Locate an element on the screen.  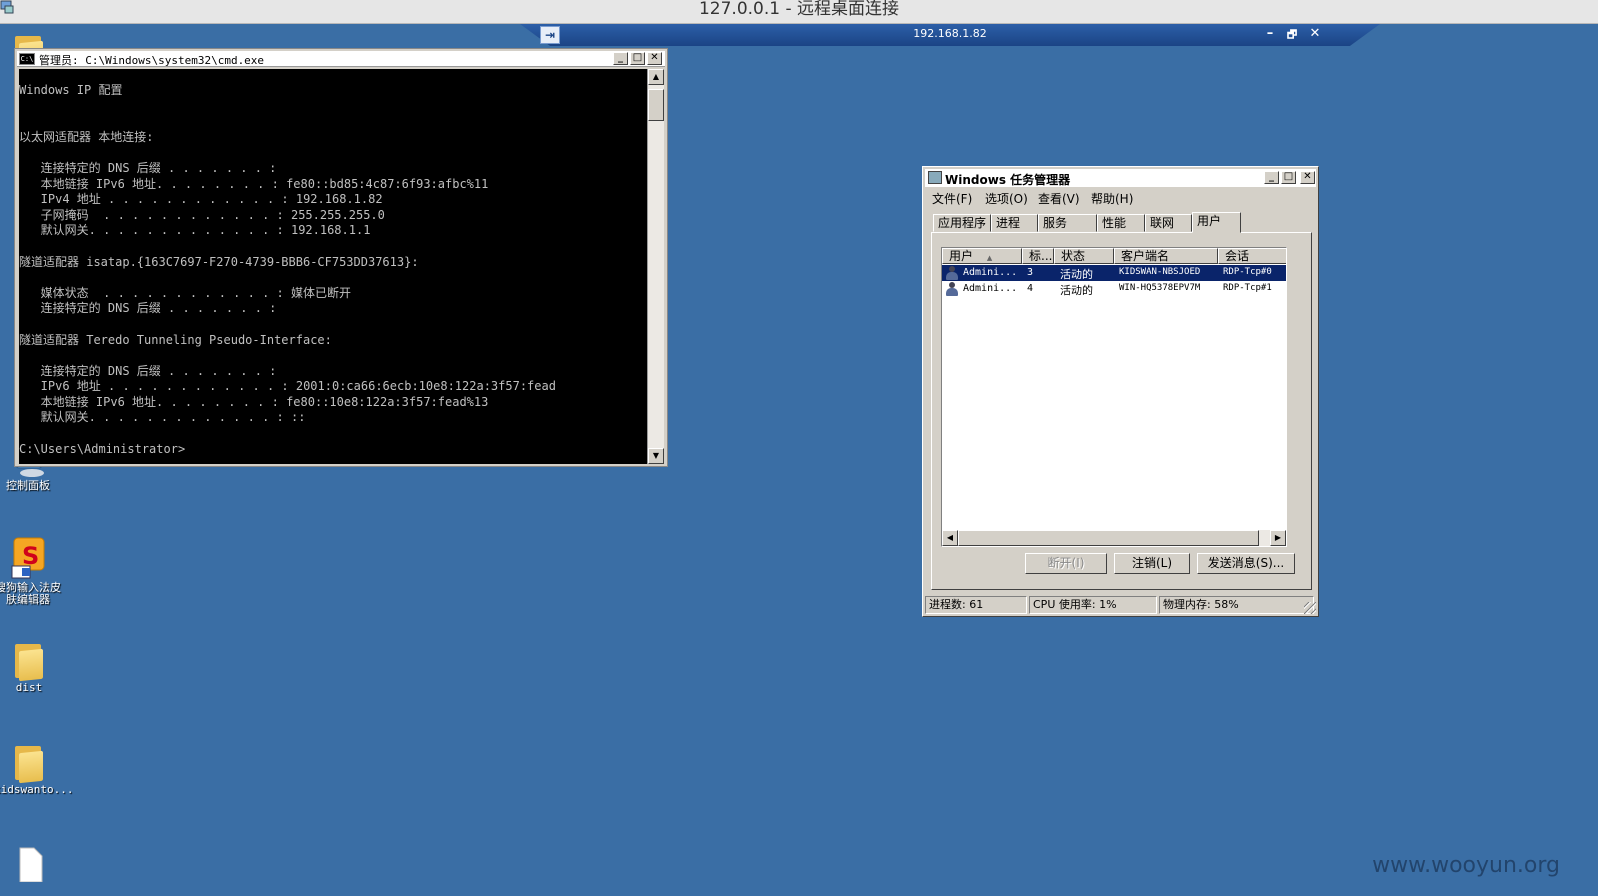
desktop-icon-label: 控制面板 is located at coordinates (28, 485).